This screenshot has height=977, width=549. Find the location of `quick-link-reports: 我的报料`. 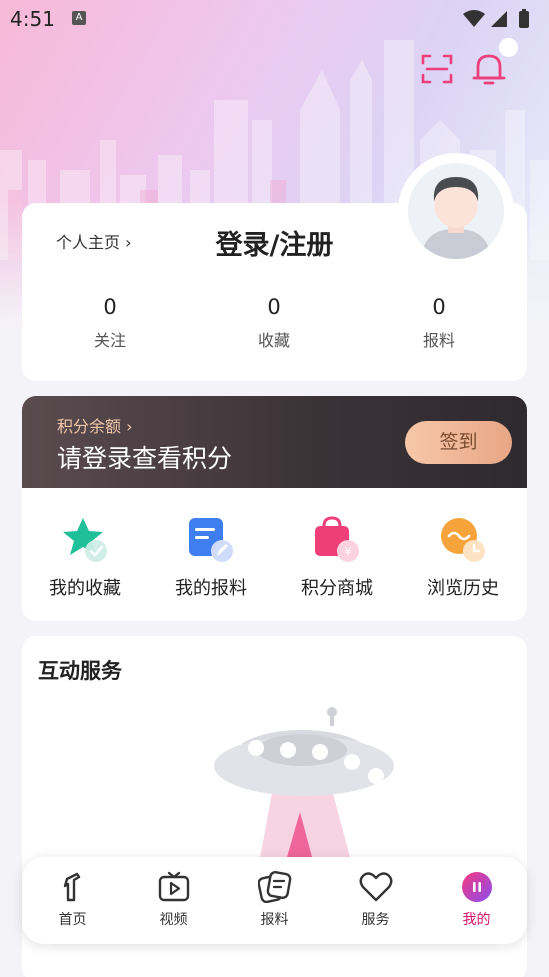

quick-link-reports: 我的报料 is located at coordinates (211, 557).